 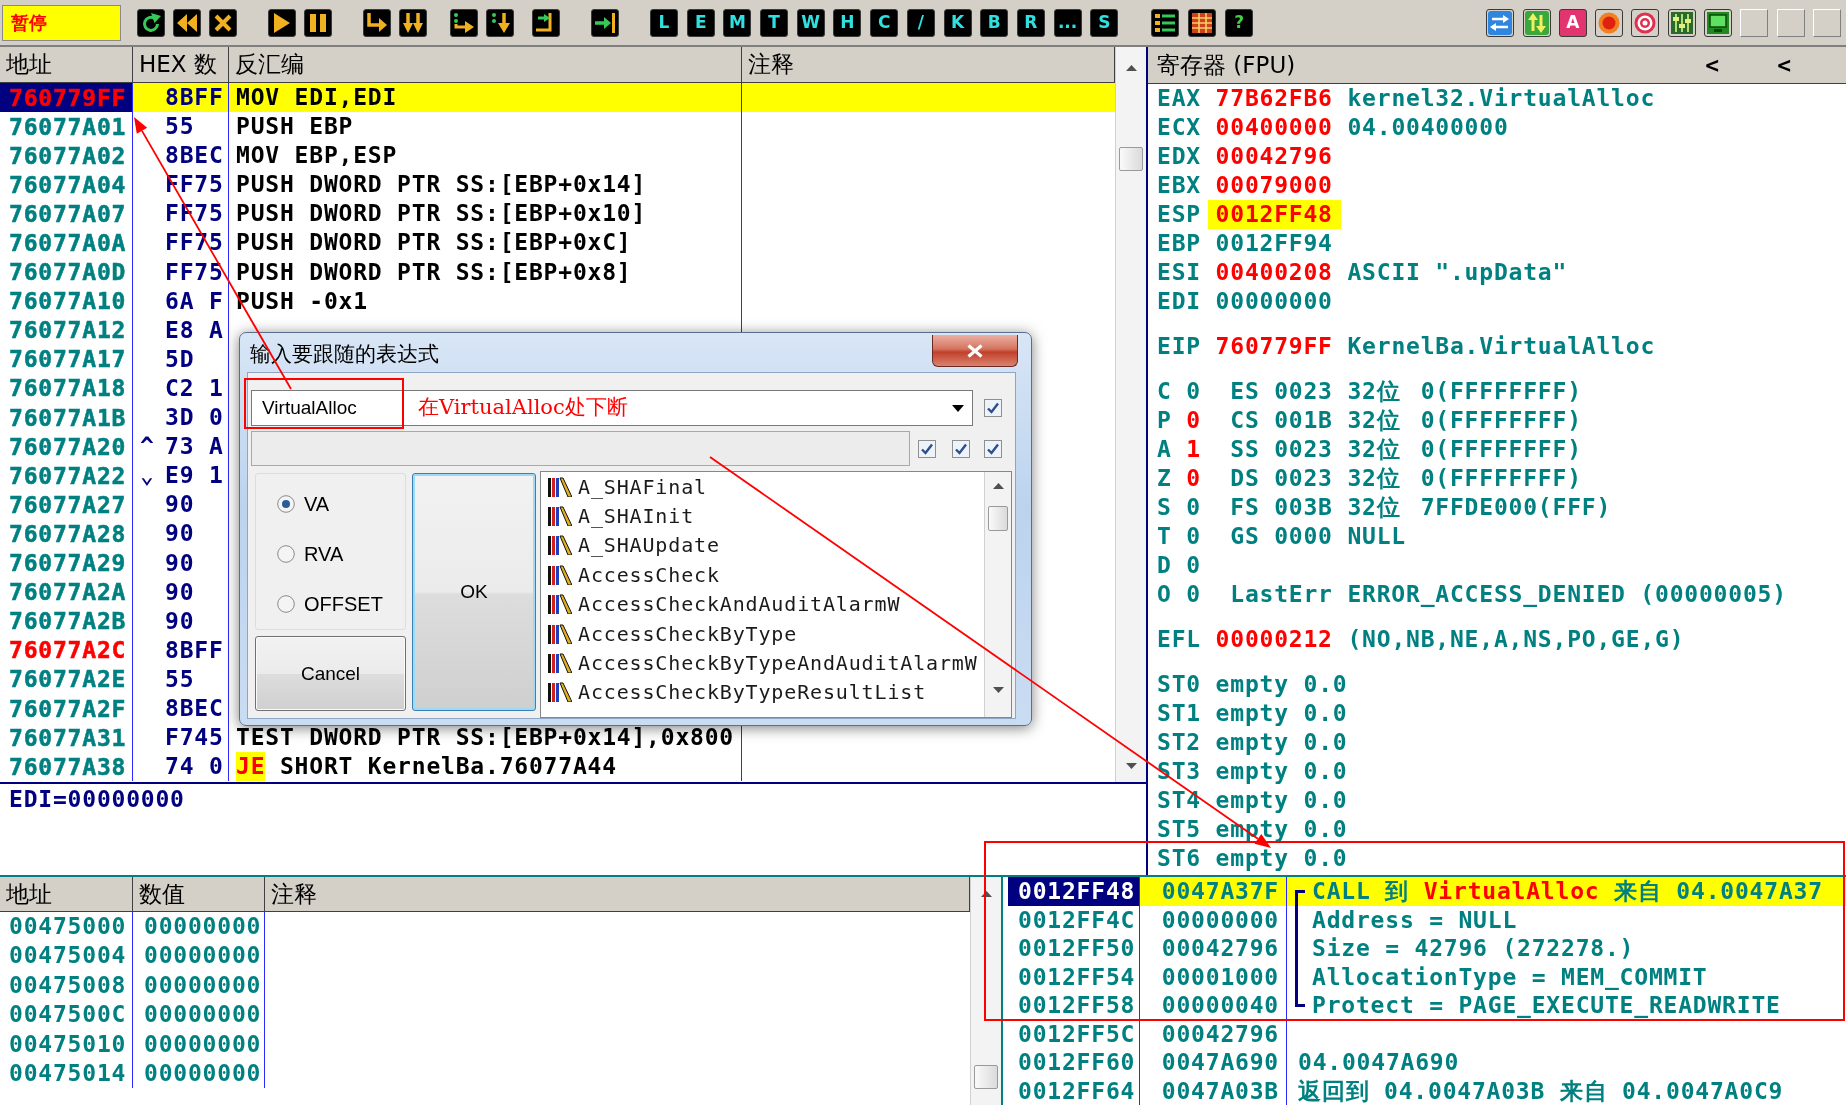 I want to click on toolbar-button: E, so click(x=700, y=22).